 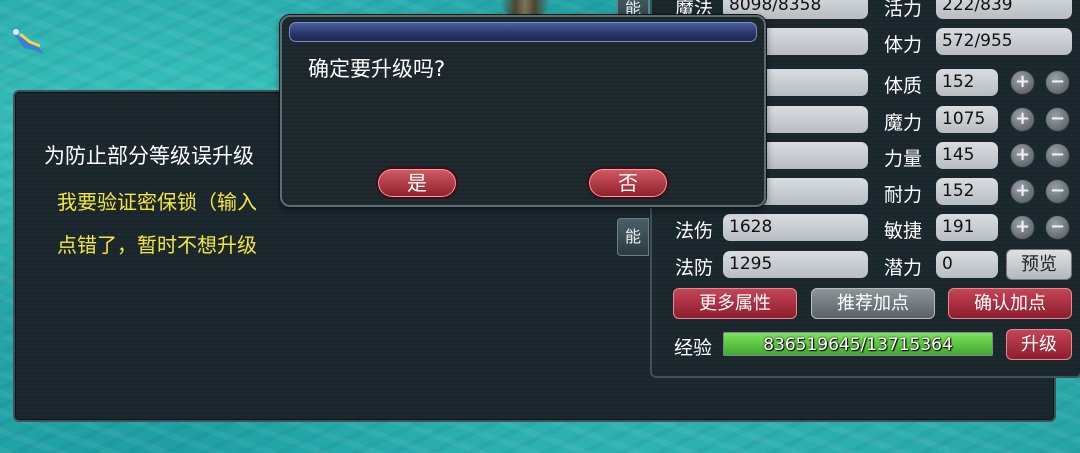 What do you see at coordinates (1057, 155) in the screenshot?
I see `strength-minus-button: −` at bounding box center [1057, 155].